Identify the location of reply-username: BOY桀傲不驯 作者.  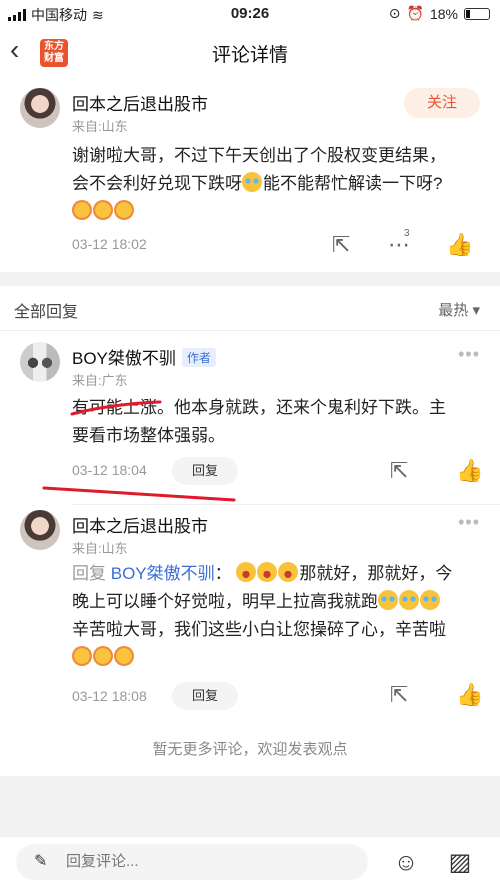
(144, 356).